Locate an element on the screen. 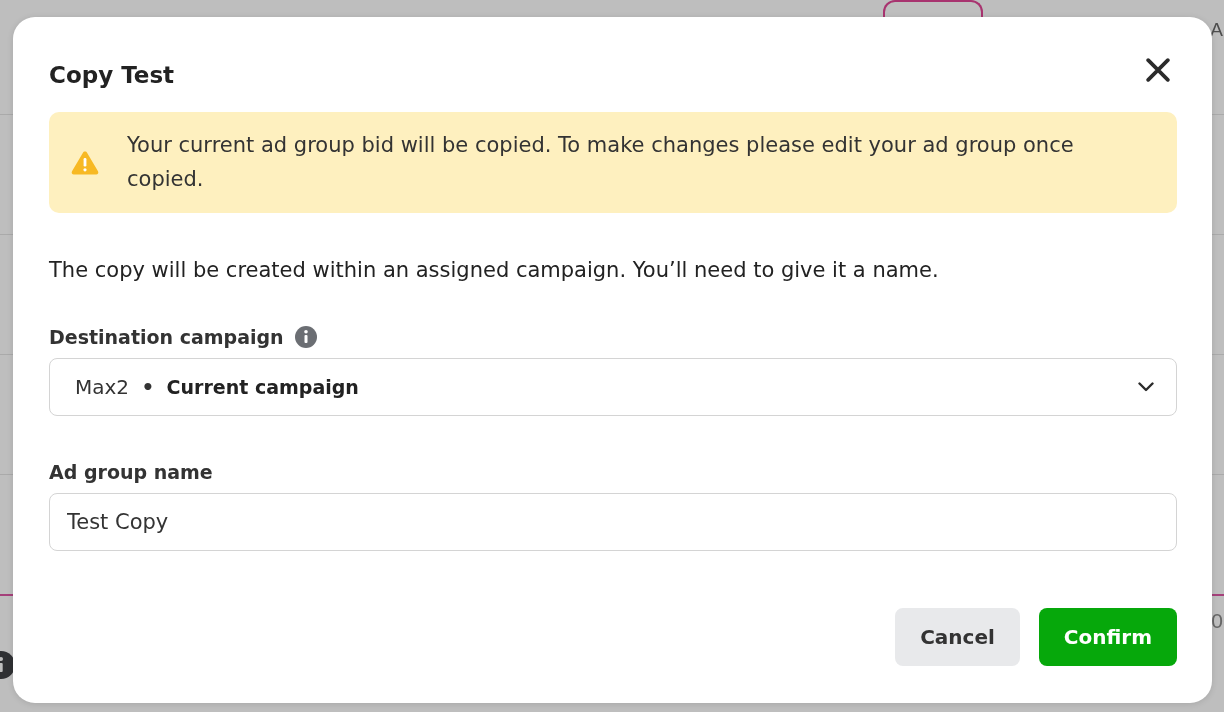  campaign-select: Max2 • Current campaign is located at coordinates (613, 387).